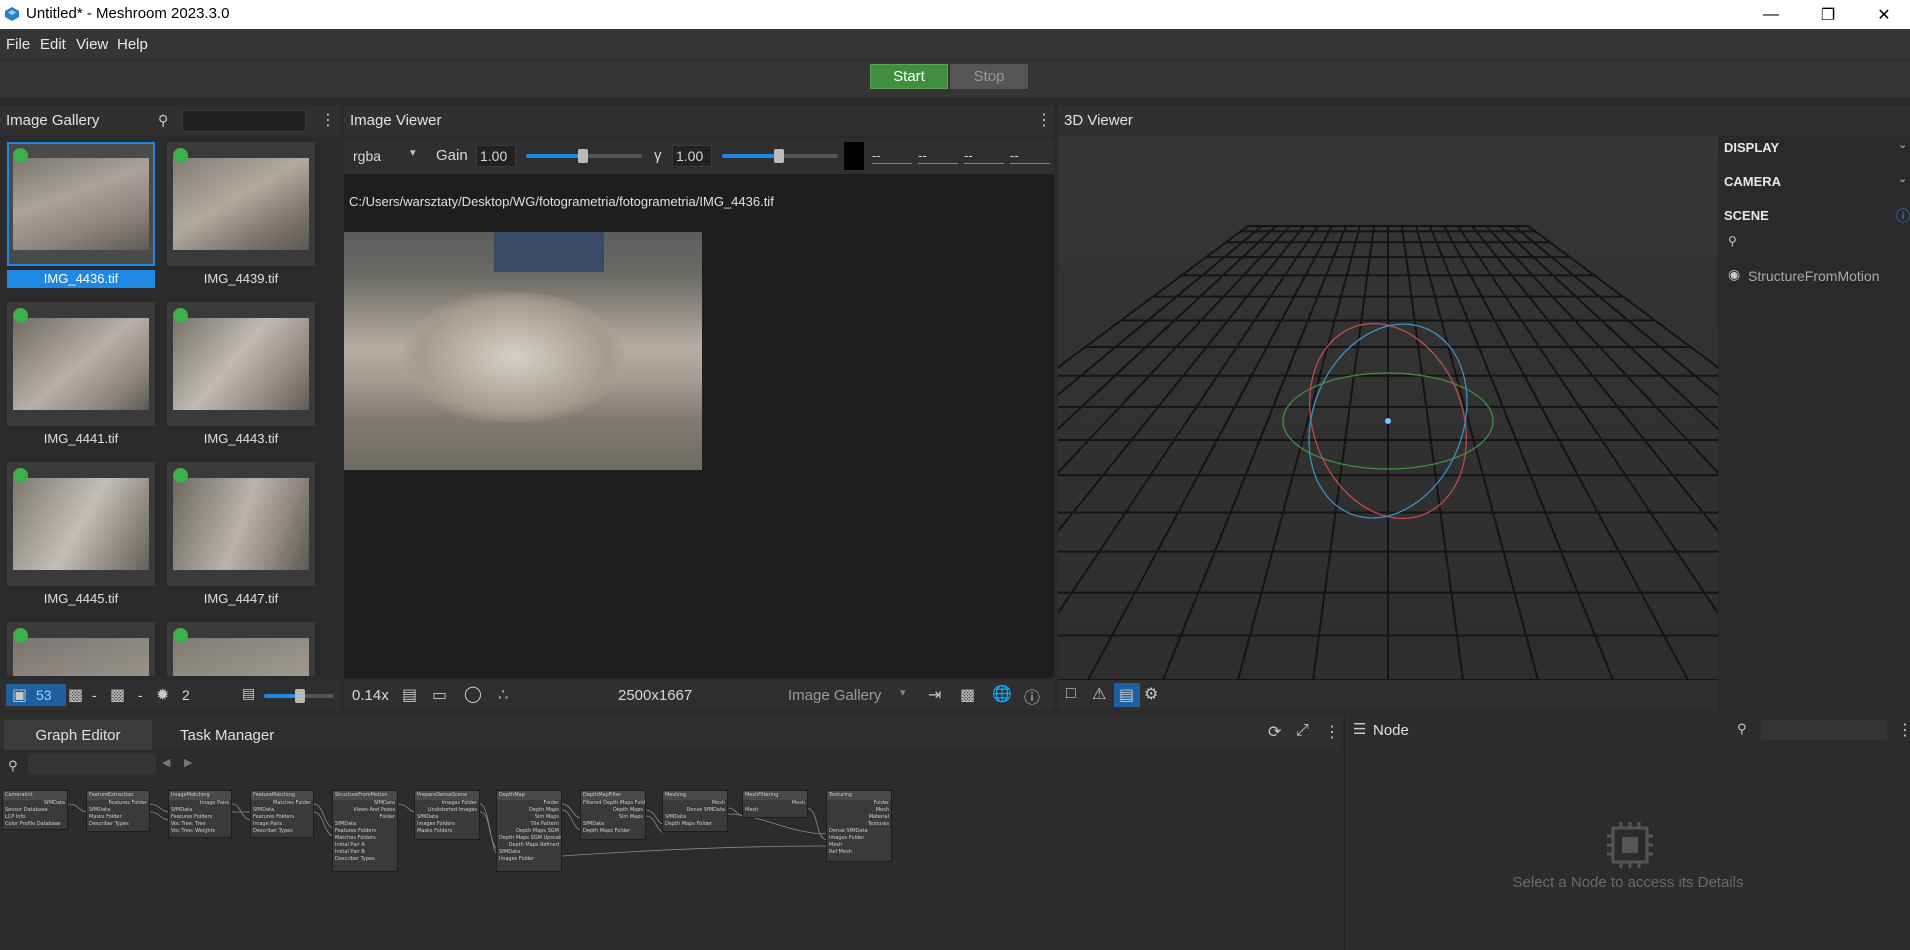 The width and height of the screenshot is (1910, 950). What do you see at coordinates (775, 804) in the screenshot?
I see `graph-node-meshfiltering: MeshFiltering Mesh Mesh` at bounding box center [775, 804].